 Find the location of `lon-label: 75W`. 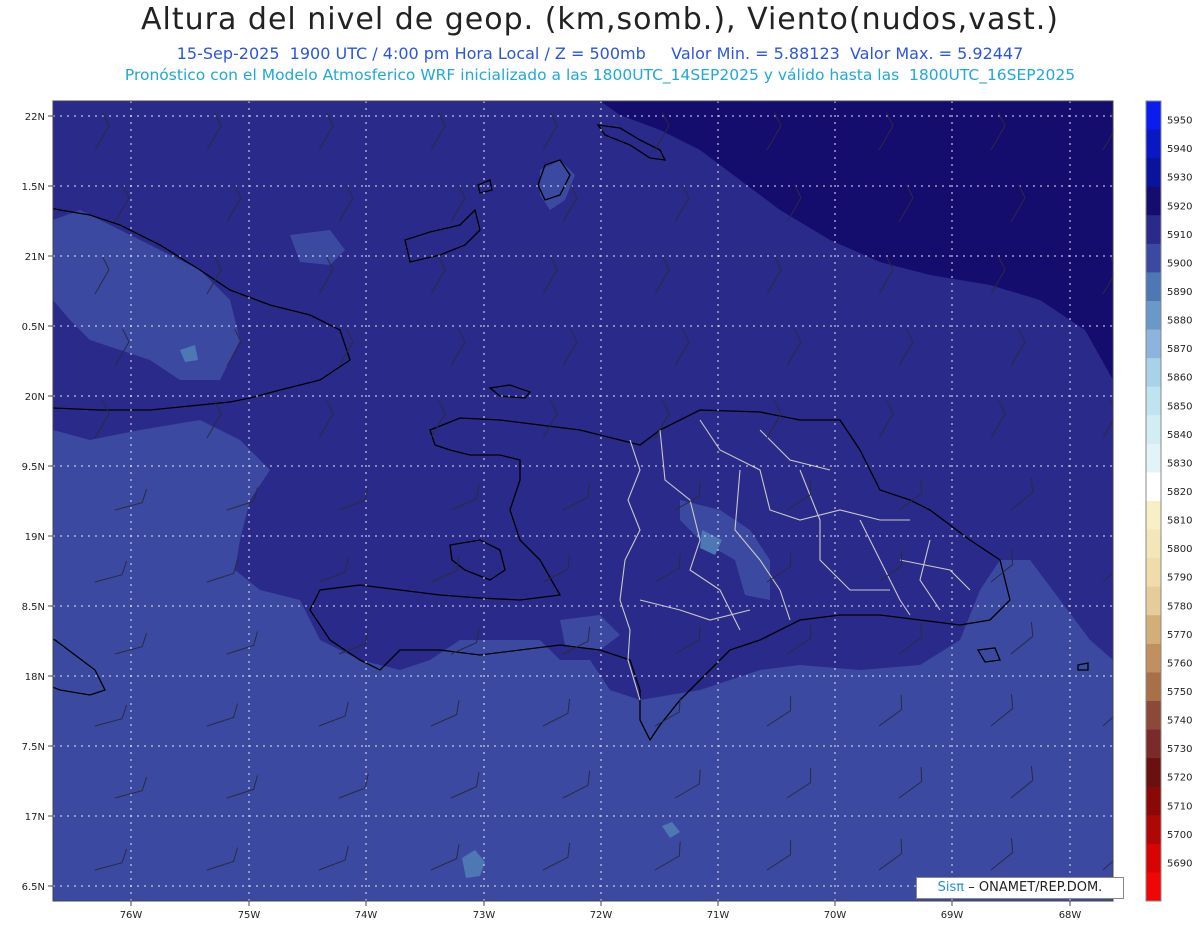

lon-label: 75W is located at coordinates (249, 915).